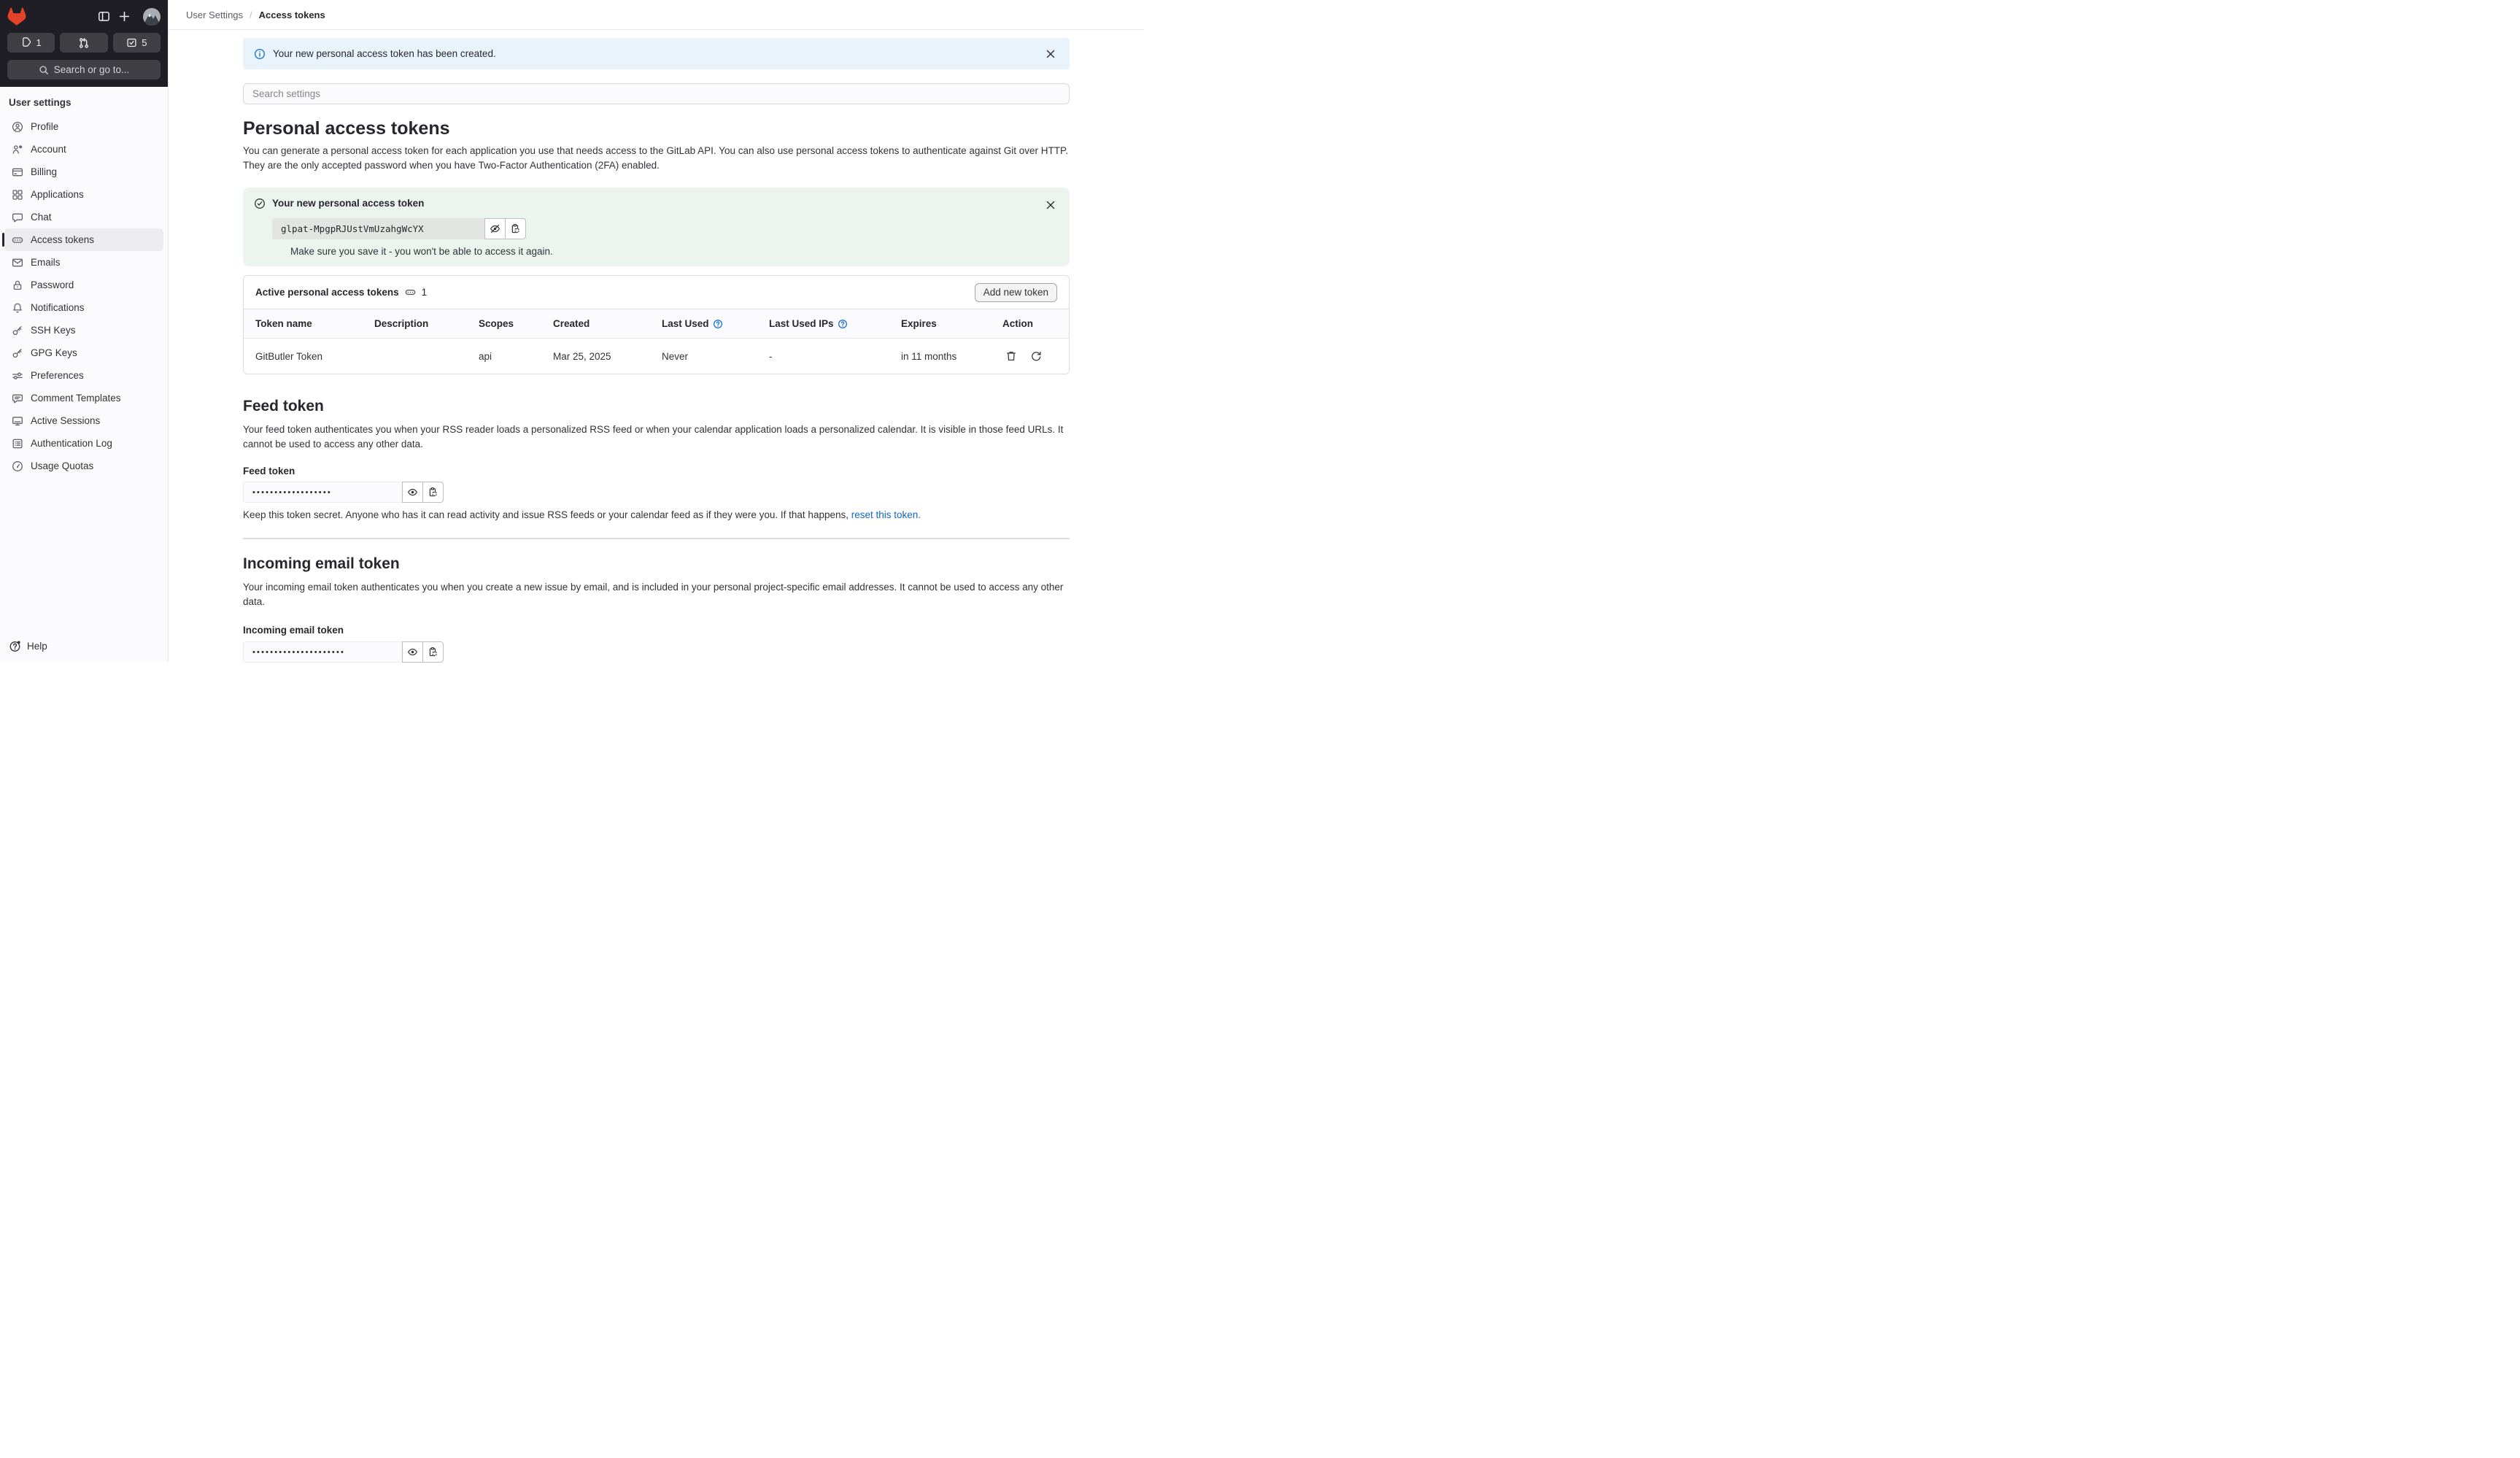  What do you see at coordinates (43, 69) in the screenshot?
I see `search-icon` at bounding box center [43, 69].